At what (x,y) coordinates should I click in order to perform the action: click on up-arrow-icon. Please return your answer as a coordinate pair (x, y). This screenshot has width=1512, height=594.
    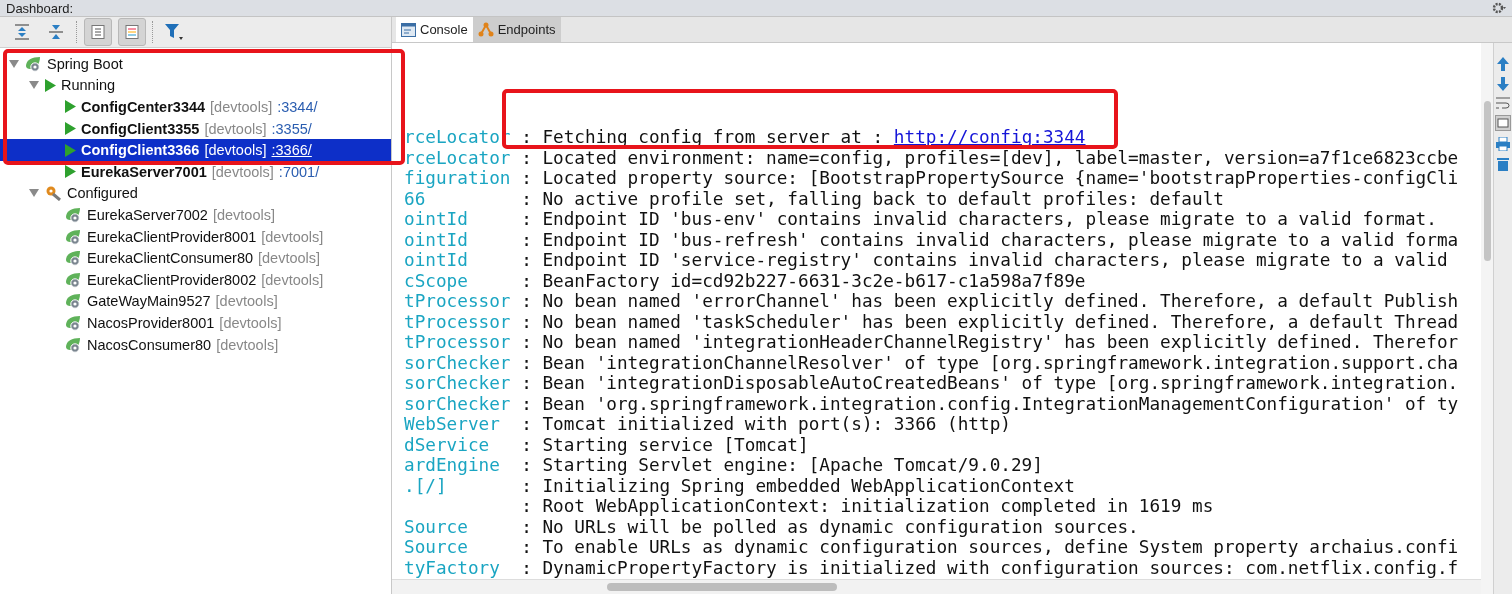
    Looking at the image, I should click on (1503, 64).